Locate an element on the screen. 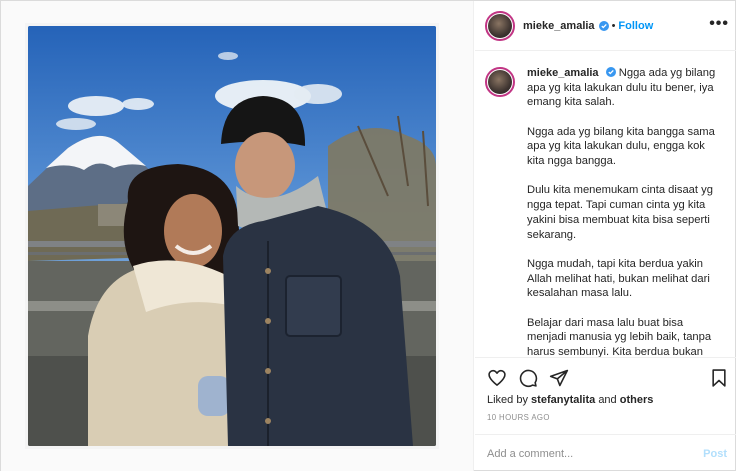 This screenshot has width=736, height=471. likes-others-link: others is located at coordinates (637, 400).